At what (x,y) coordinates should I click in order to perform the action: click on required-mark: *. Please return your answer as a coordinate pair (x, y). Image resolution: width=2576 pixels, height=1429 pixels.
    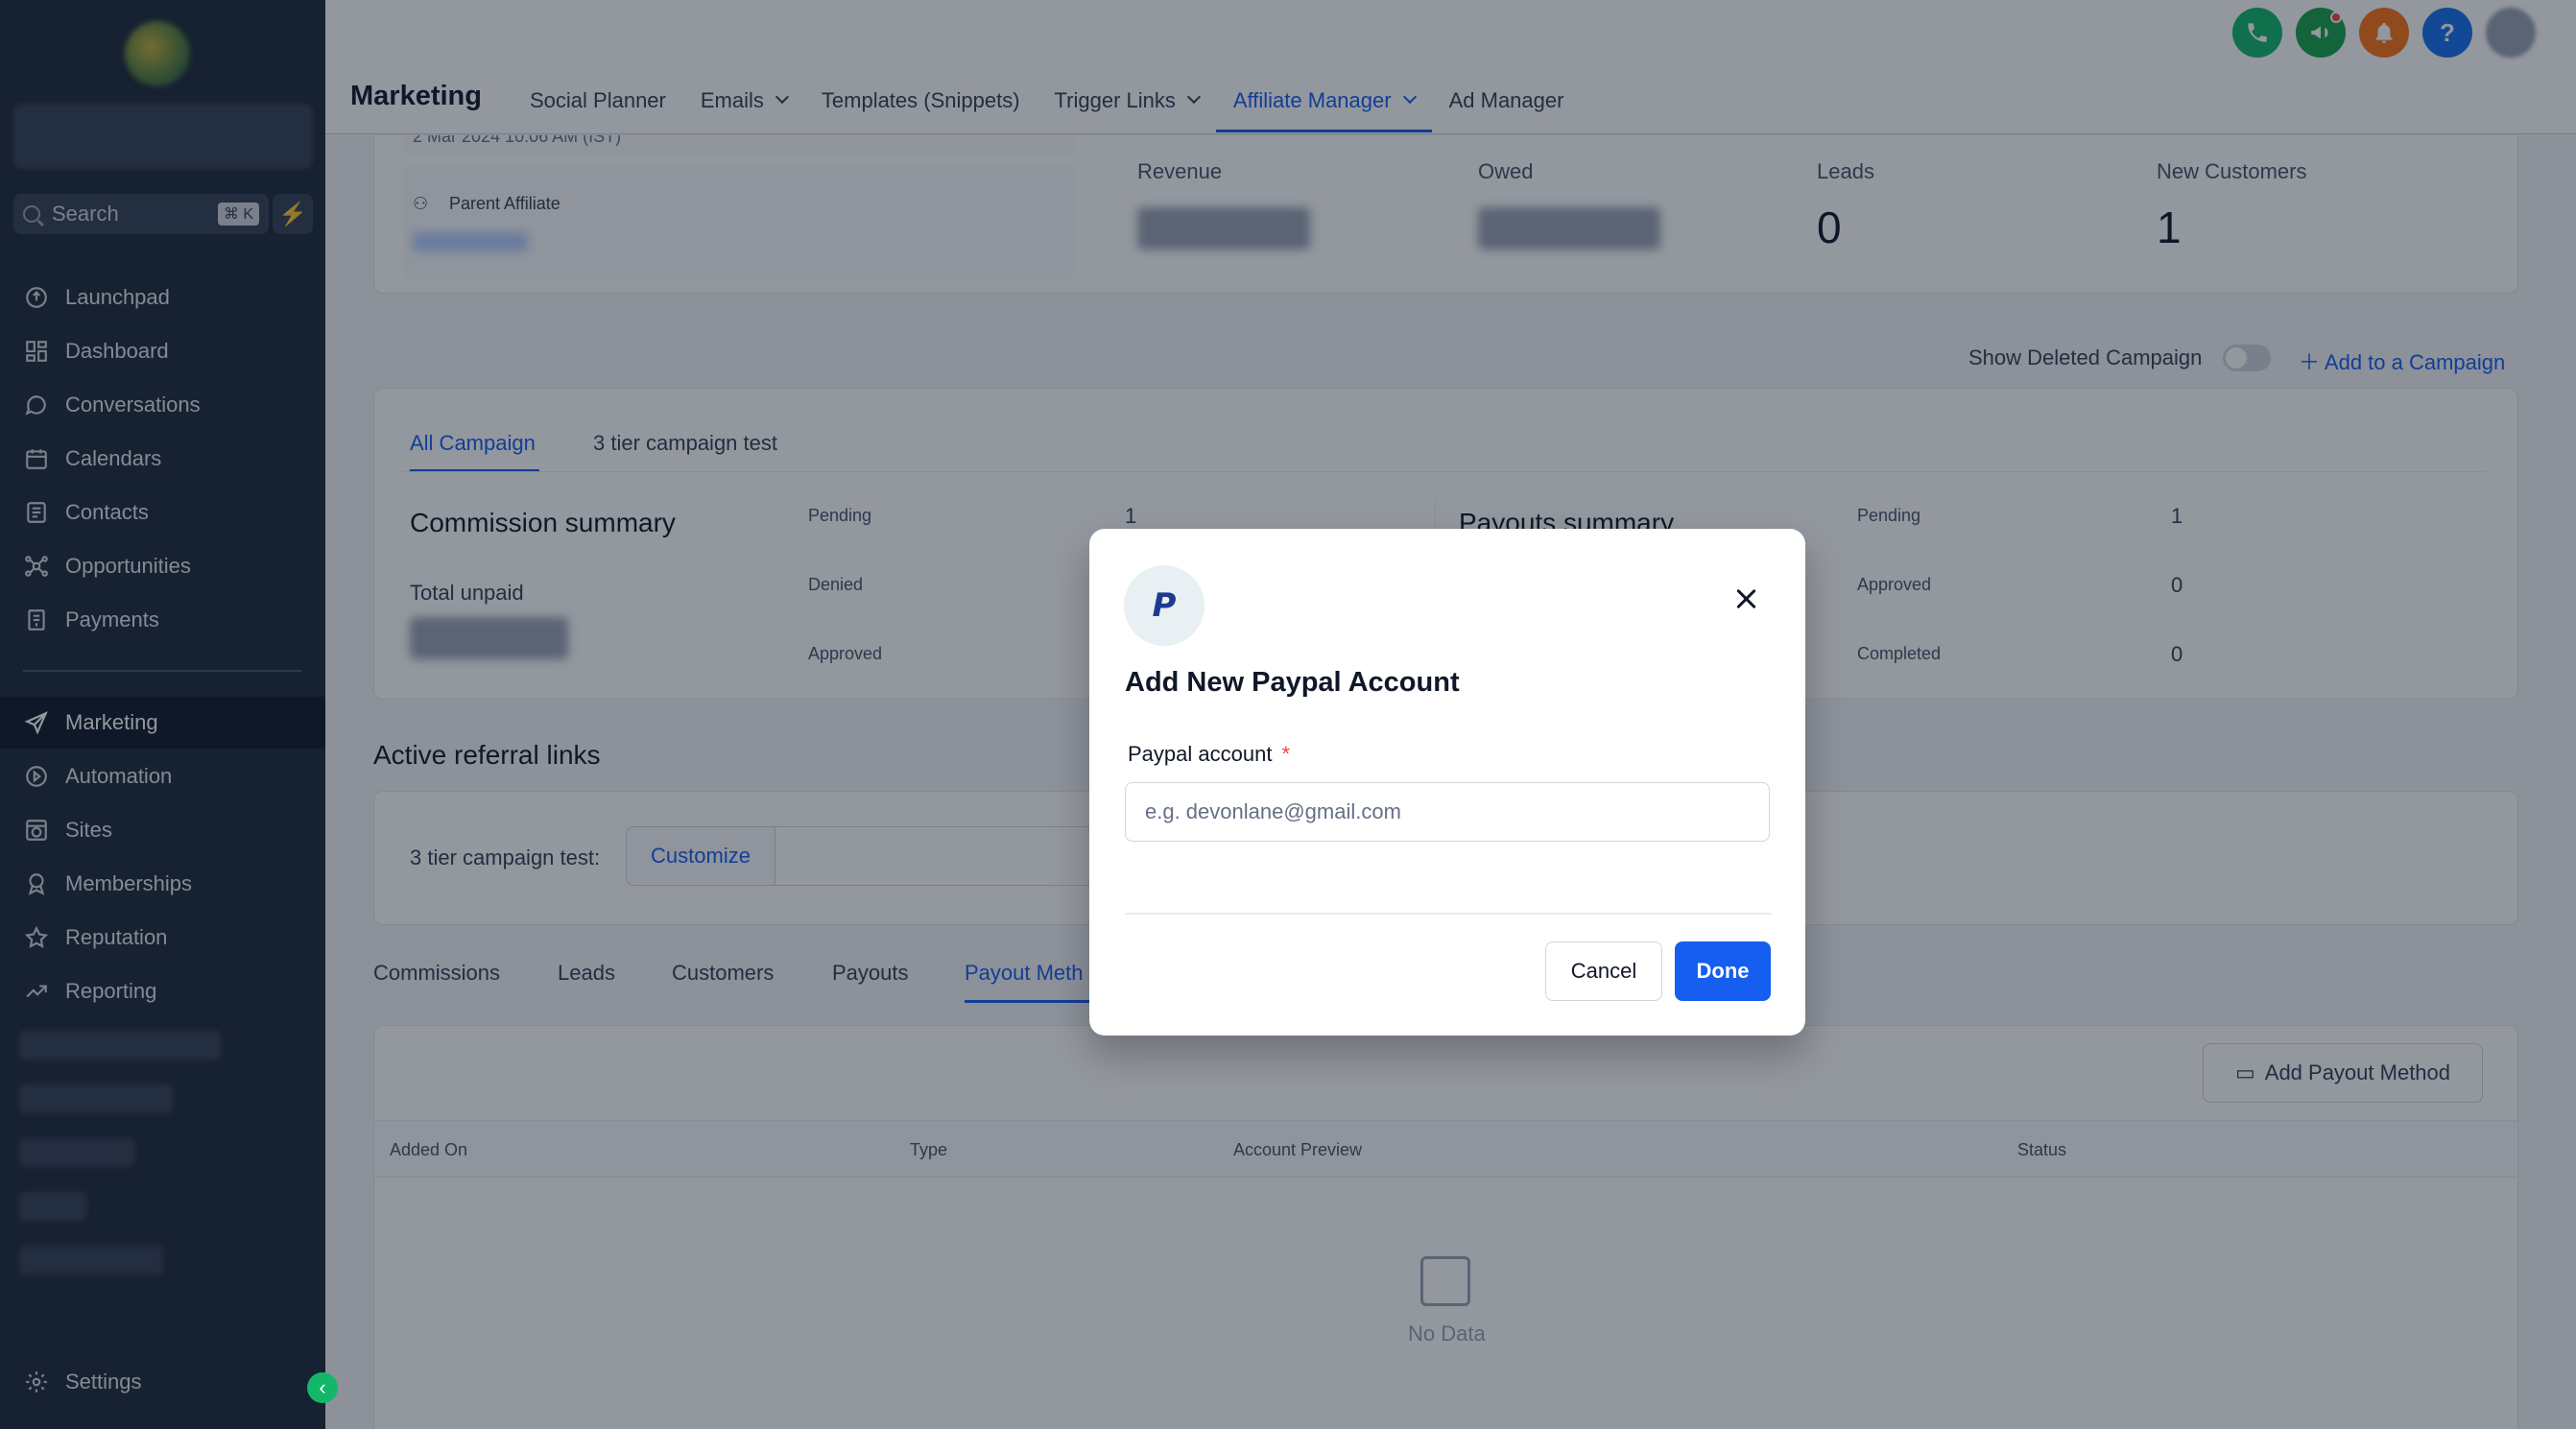
    Looking at the image, I should click on (1285, 754).